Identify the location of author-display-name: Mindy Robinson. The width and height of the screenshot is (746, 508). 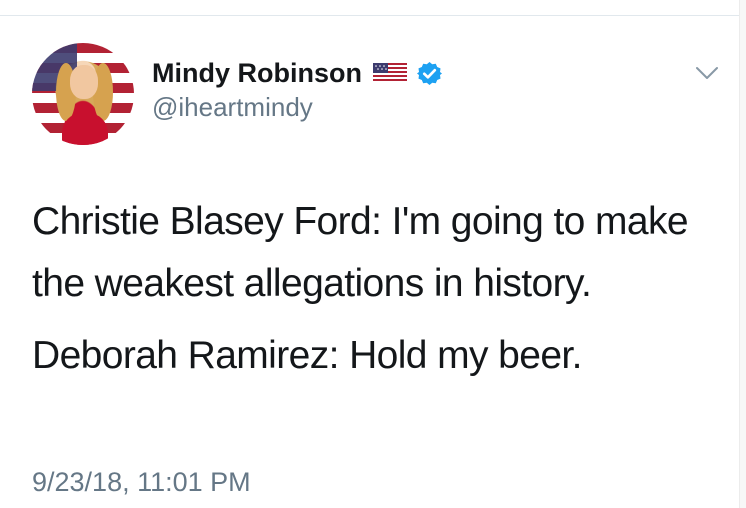
(257, 73).